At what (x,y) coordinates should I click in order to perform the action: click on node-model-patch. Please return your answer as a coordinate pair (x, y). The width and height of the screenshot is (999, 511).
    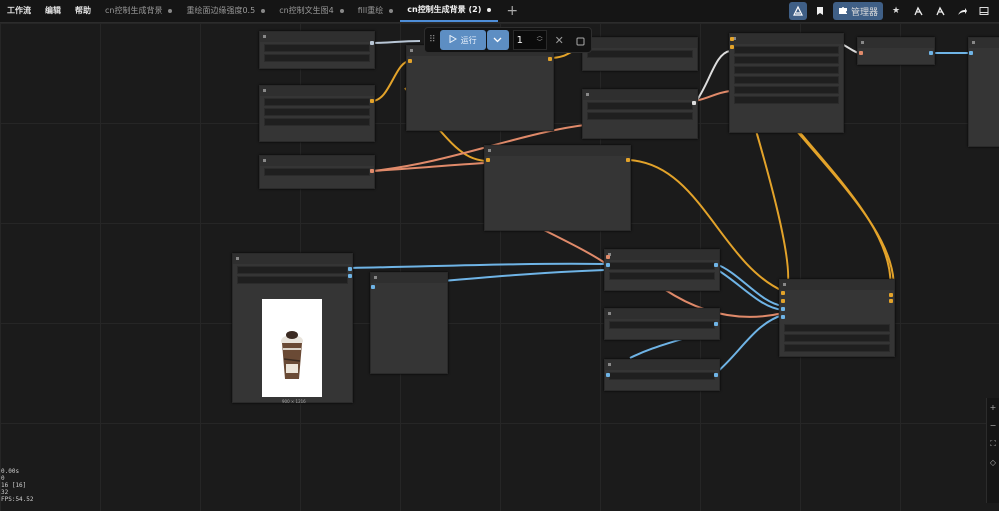
    Looking at the image, I should click on (557, 188).